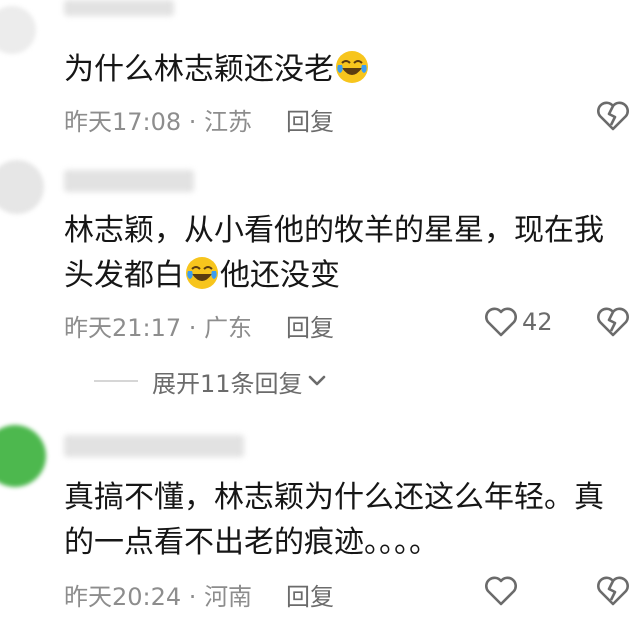  I want to click on like-count: 42, so click(537, 322).